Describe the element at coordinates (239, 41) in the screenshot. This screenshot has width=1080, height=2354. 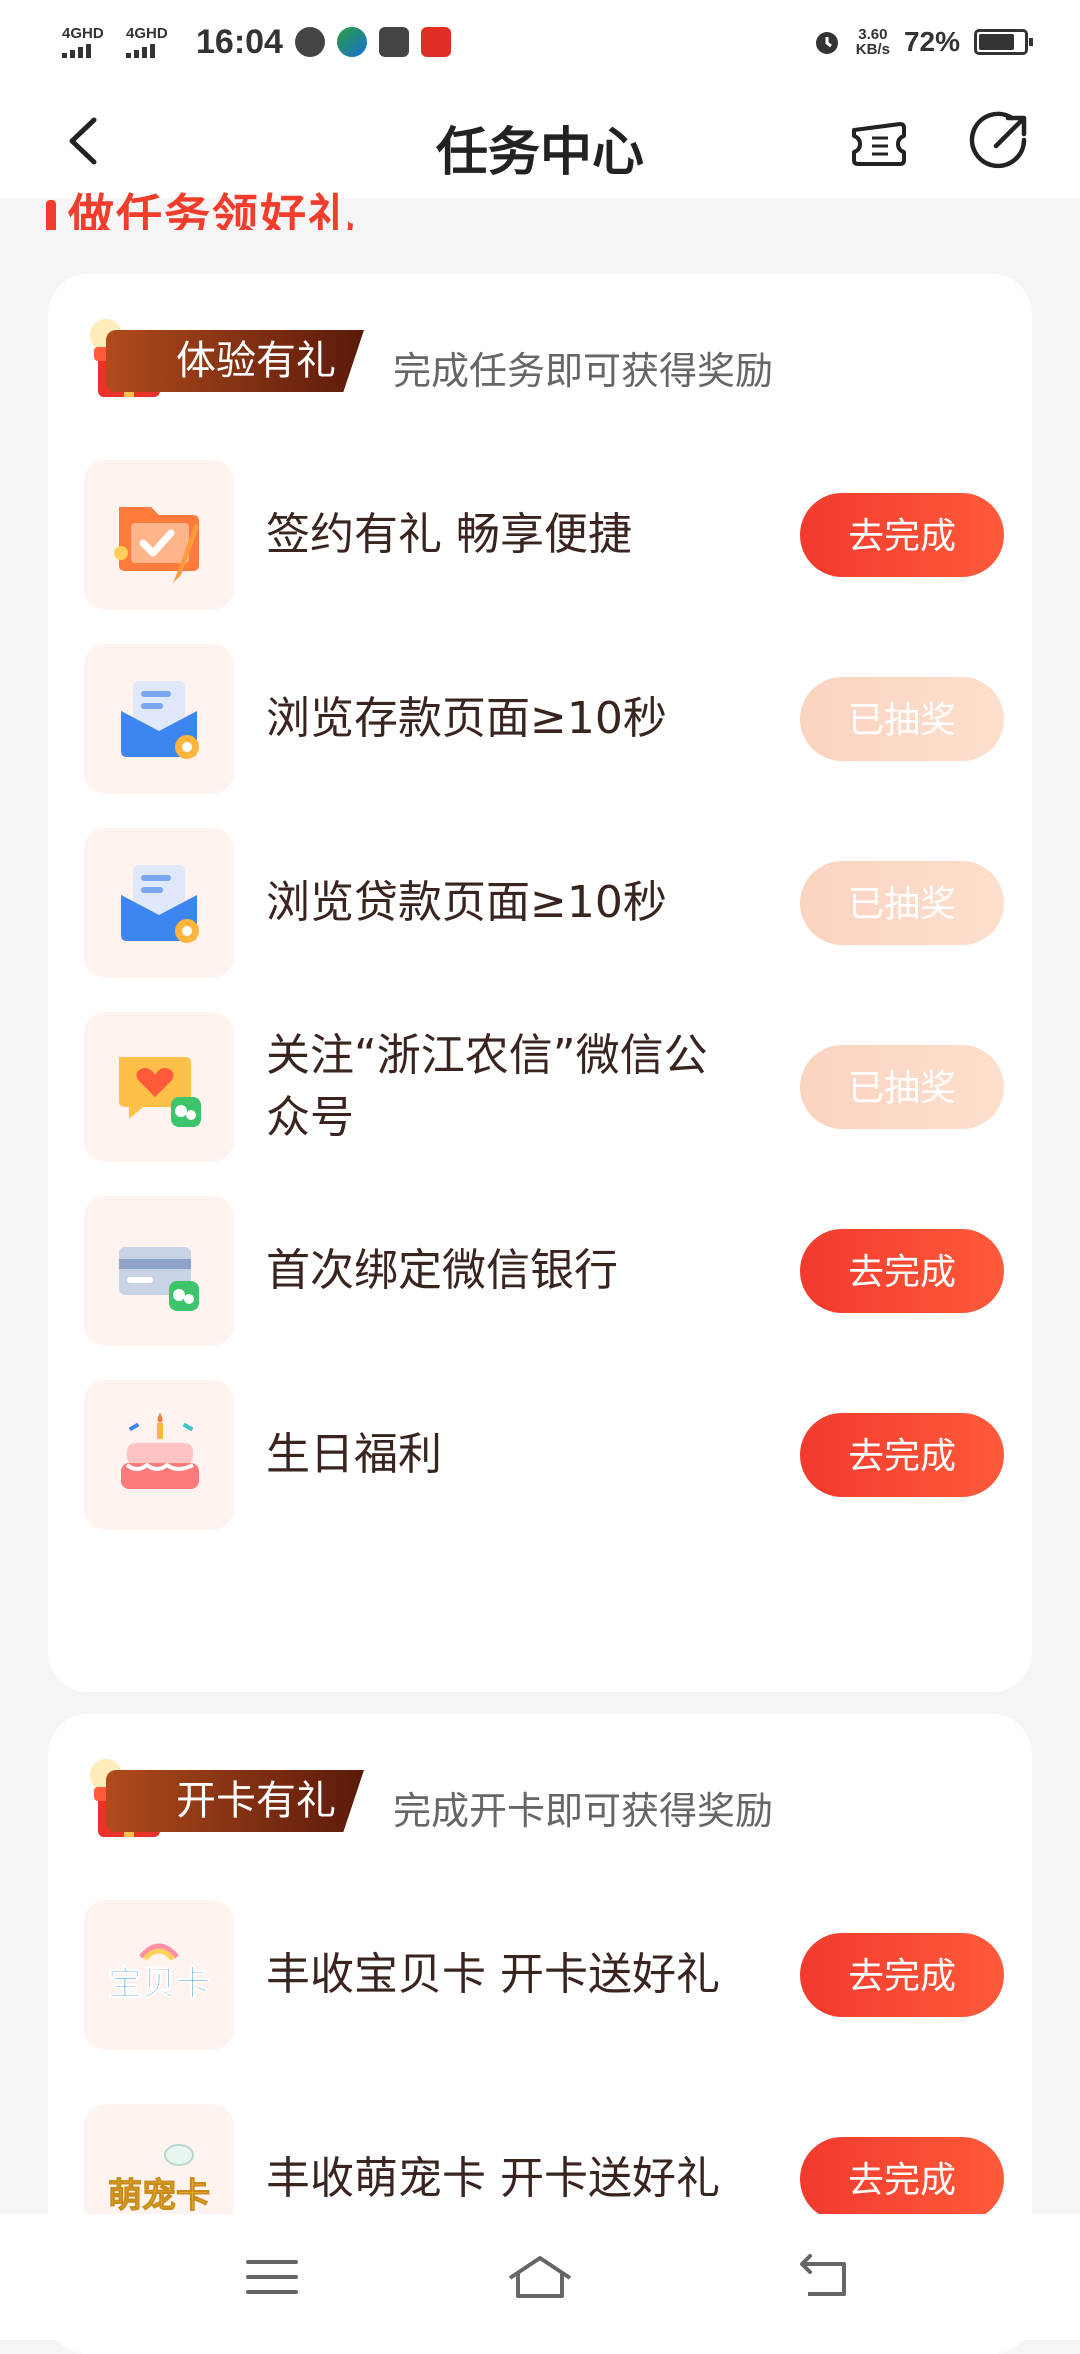
I see `clock: 16:04` at that location.